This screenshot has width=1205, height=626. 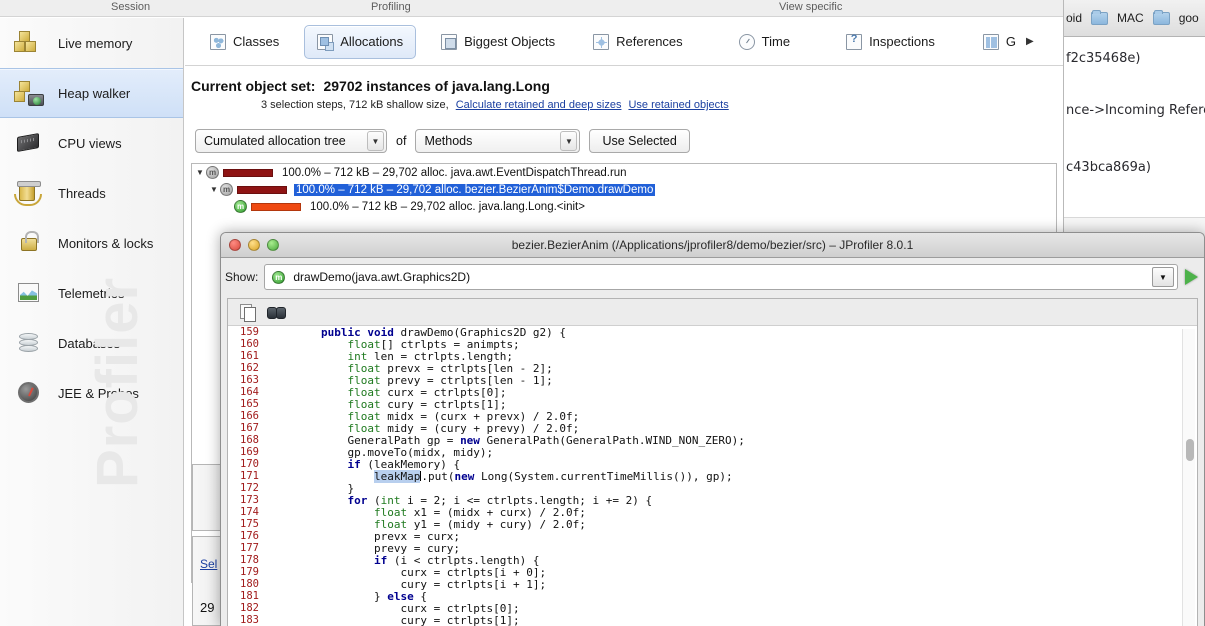 I want to click on sidebar-item-heap-walker: Heap walker, so click(x=91, y=93).